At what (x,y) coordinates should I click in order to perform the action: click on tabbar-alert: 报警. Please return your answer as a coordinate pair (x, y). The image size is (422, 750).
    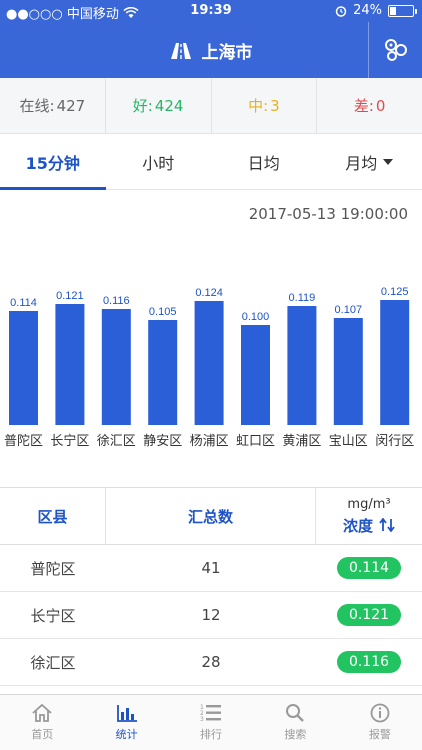
    Looking at the image, I should click on (380, 722).